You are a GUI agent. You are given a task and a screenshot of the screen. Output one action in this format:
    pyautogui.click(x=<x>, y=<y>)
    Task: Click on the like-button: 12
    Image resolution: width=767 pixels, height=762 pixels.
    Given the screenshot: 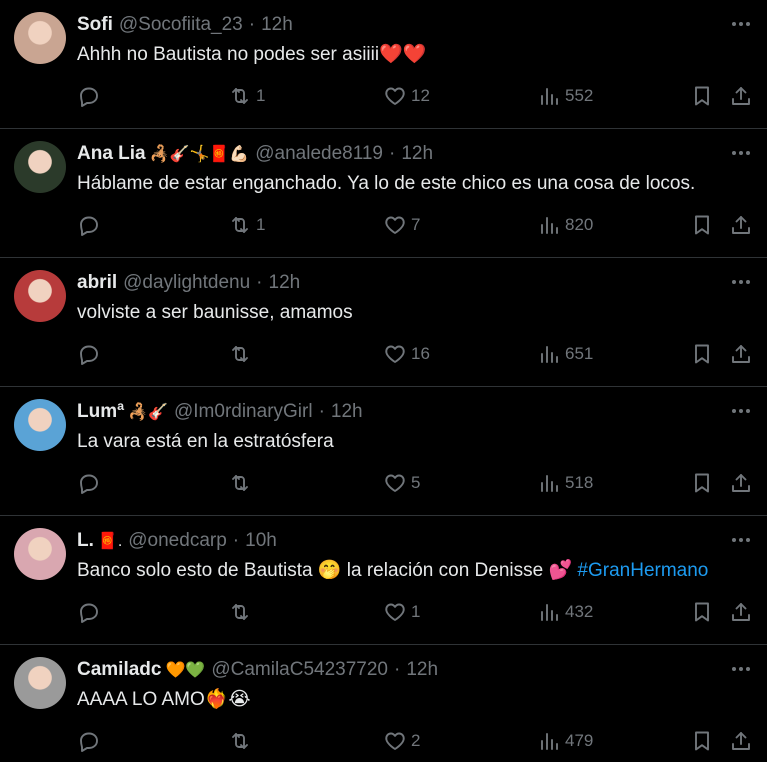 What is the action you would take?
    pyautogui.click(x=406, y=96)
    